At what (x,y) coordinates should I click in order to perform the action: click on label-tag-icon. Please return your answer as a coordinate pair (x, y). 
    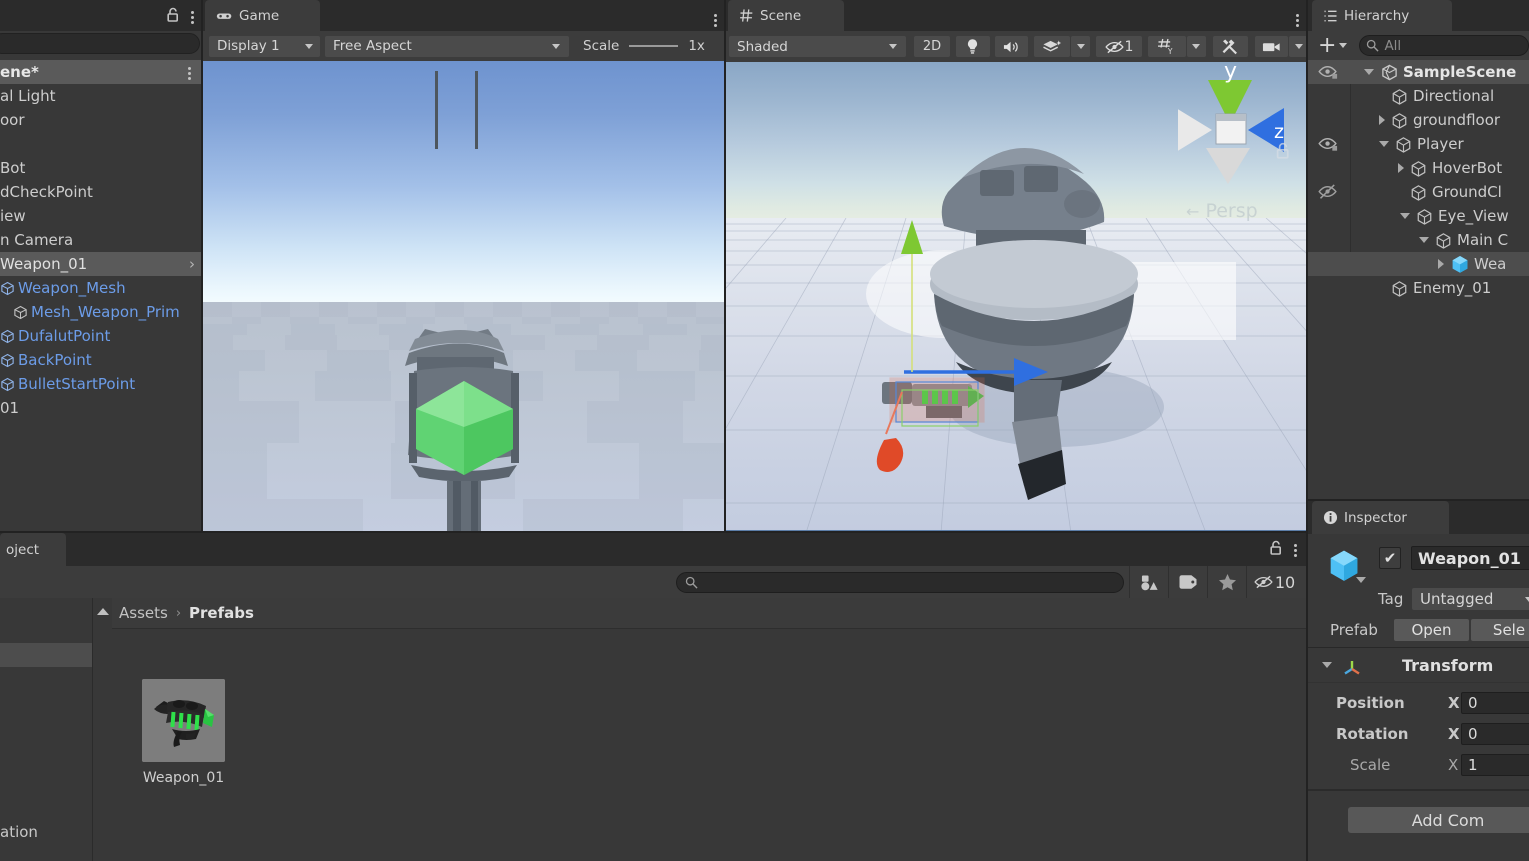
    Looking at the image, I should click on (1187, 582).